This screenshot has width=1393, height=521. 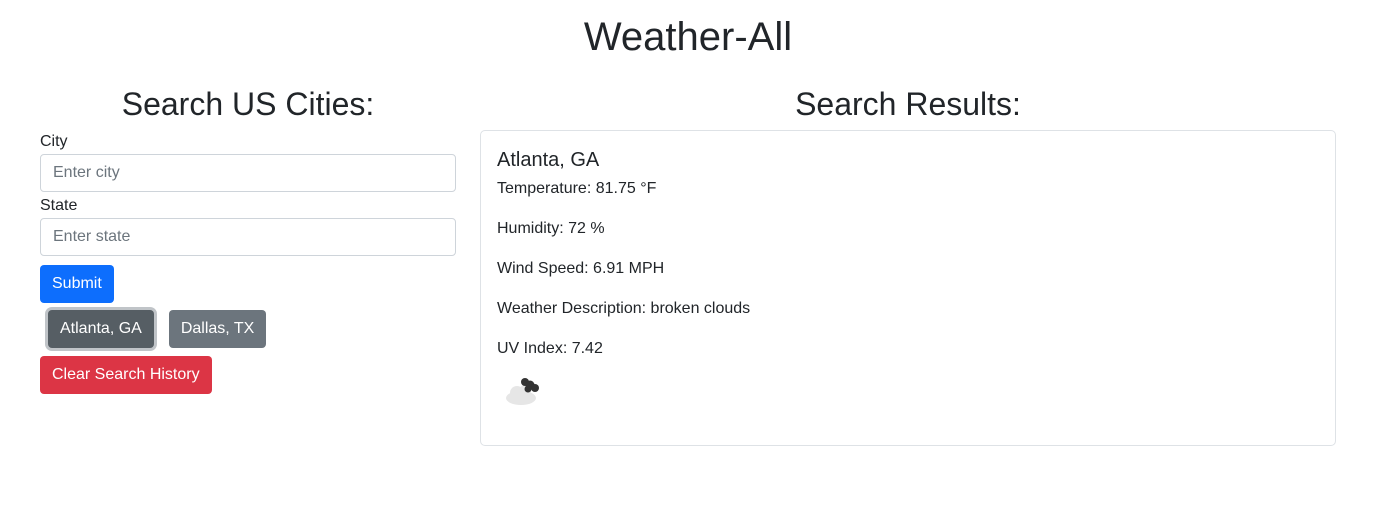 I want to click on app-title: Weather-All, so click(x=688, y=37).